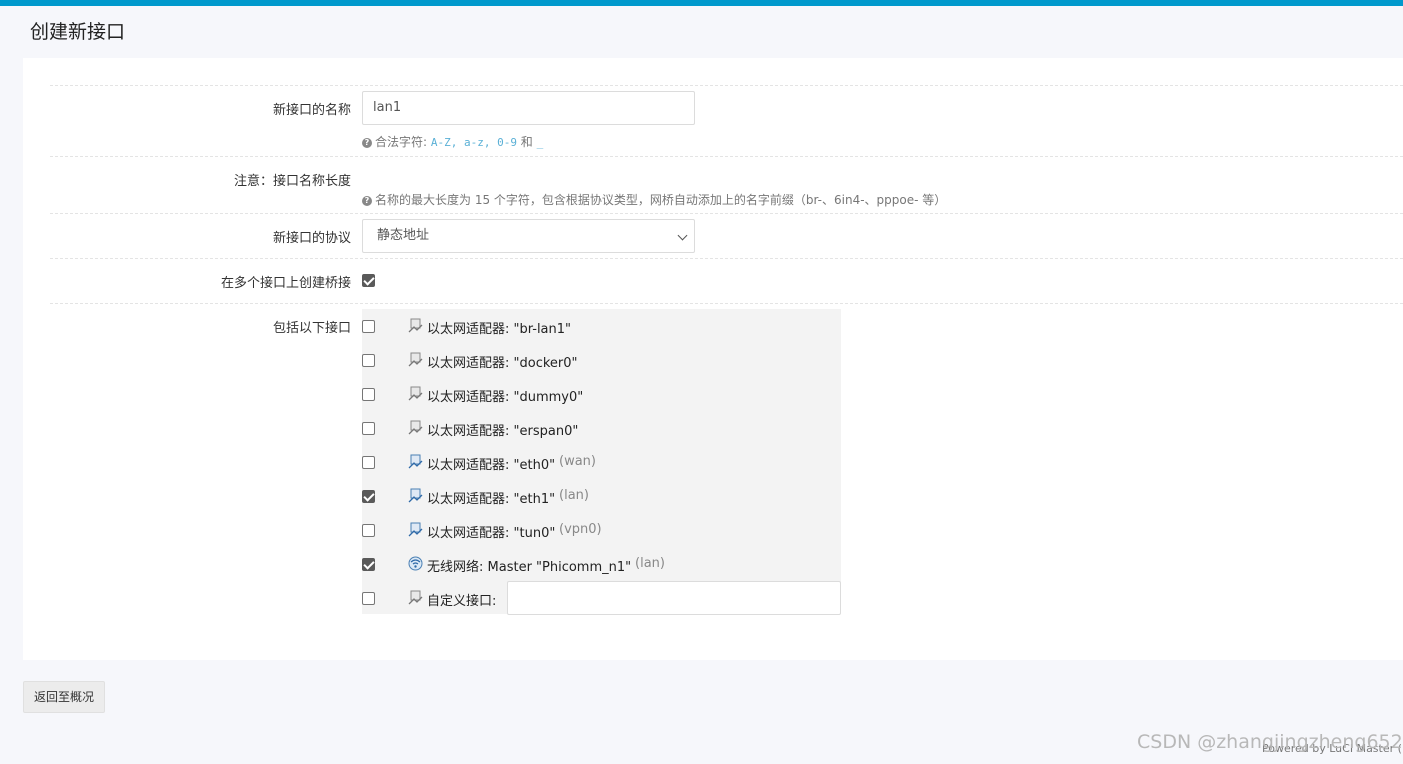 This screenshot has width=1403, height=764. What do you see at coordinates (491, 465) in the screenshot?
I see `interface-label: 以太网适配器: "eth0"` at bounding box center [491, 465].